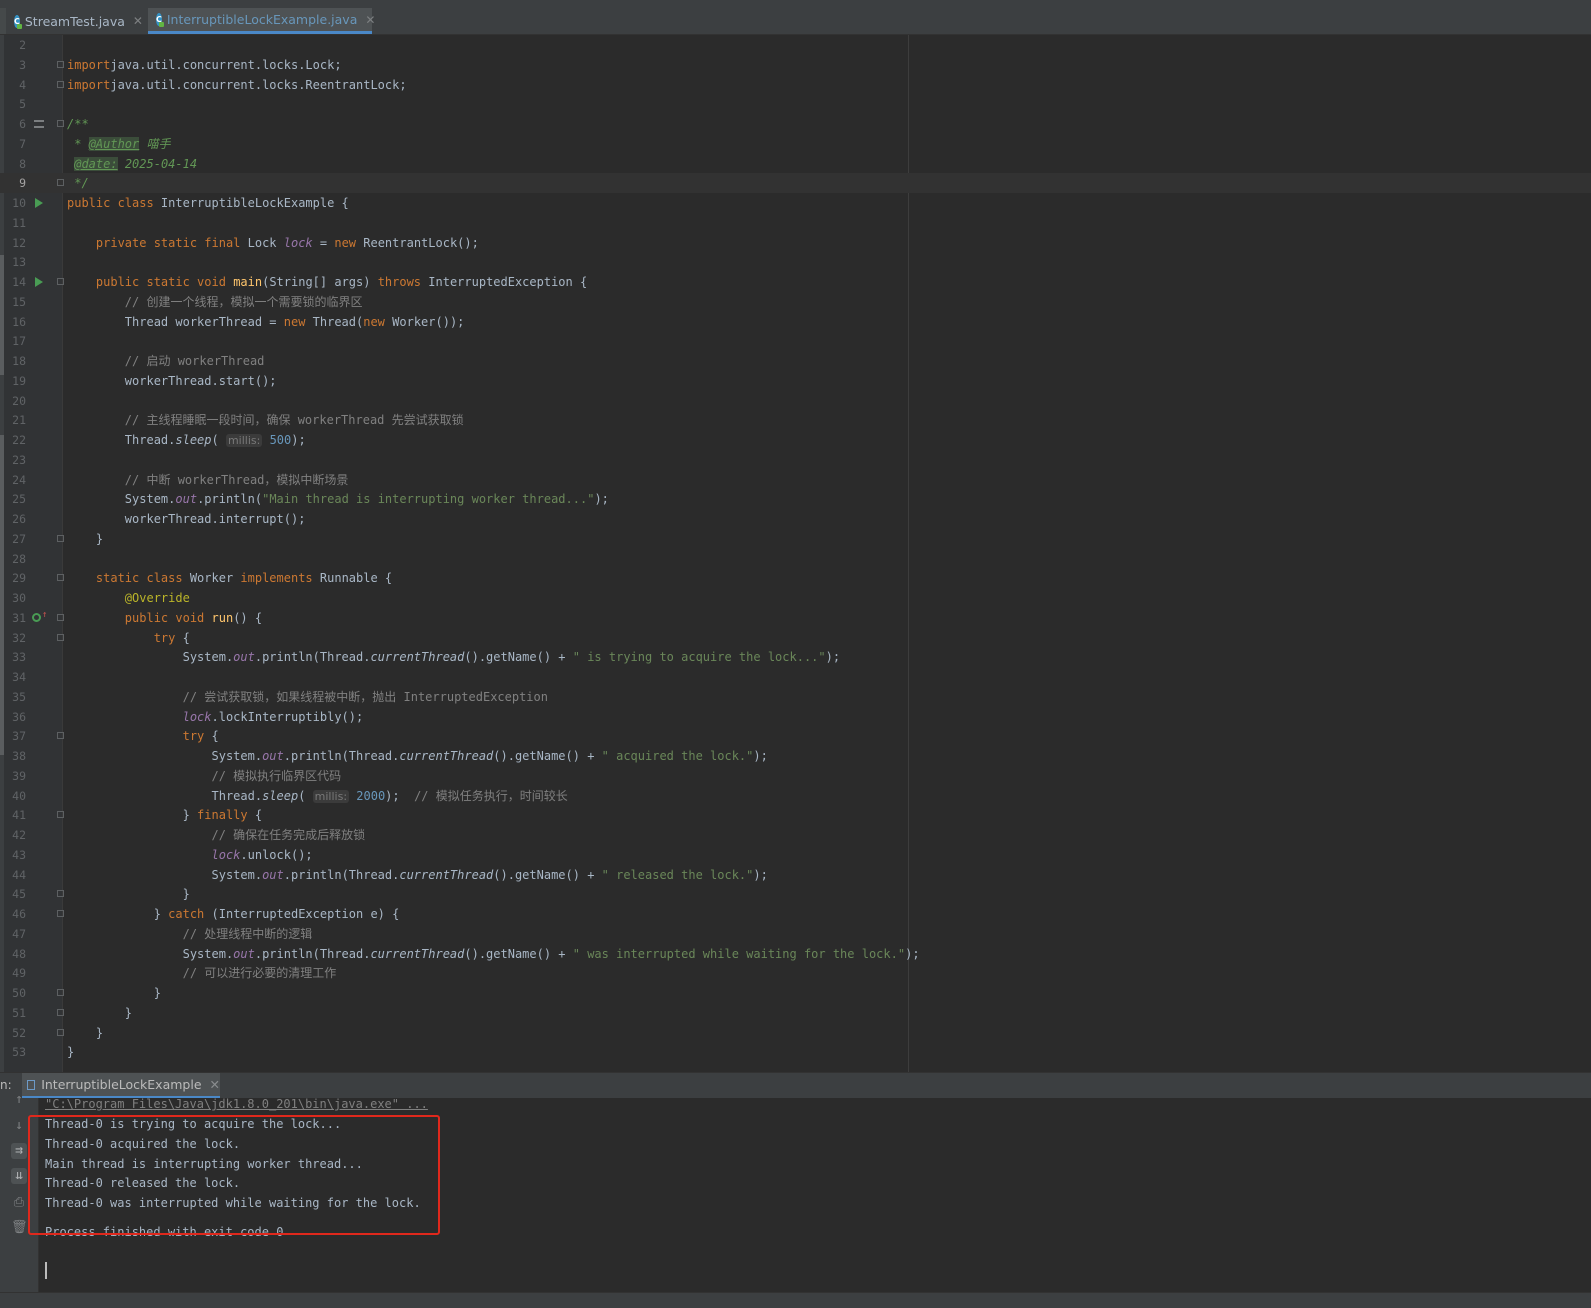 The image size is (1591, 1308). I want to click on code-text: public void run() {, so click(164, 618).